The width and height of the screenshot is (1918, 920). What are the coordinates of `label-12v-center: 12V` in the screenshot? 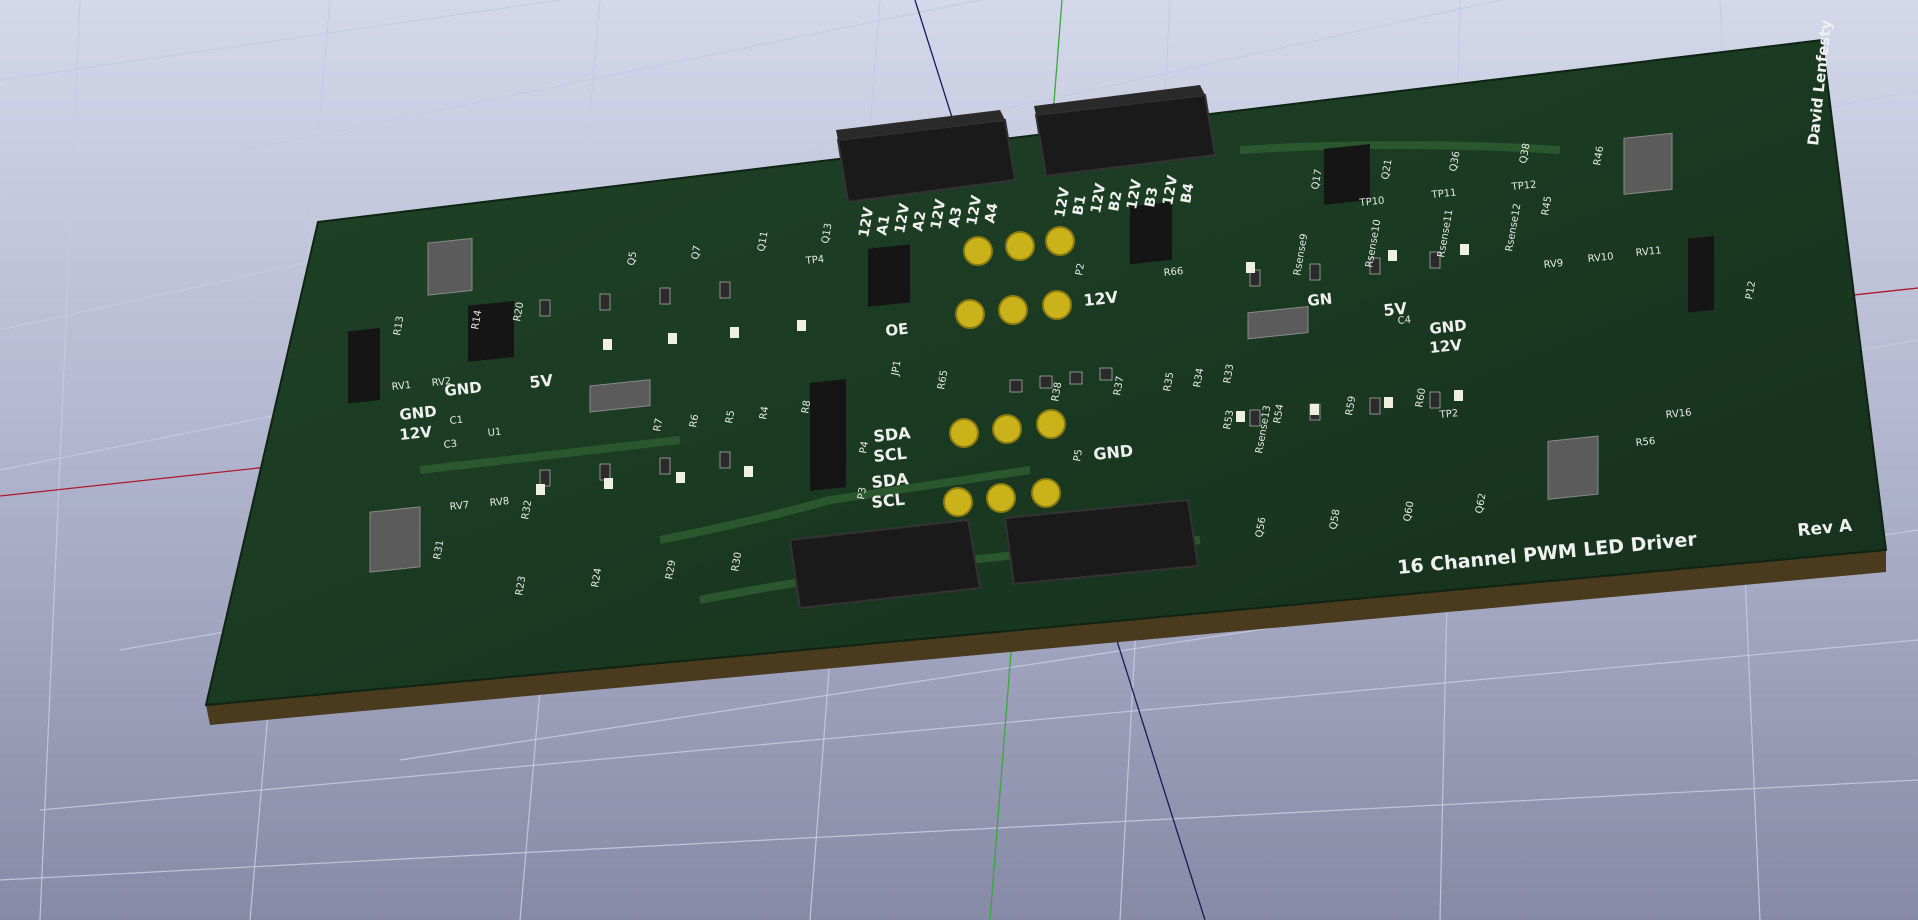 It's located at (1100, 298).